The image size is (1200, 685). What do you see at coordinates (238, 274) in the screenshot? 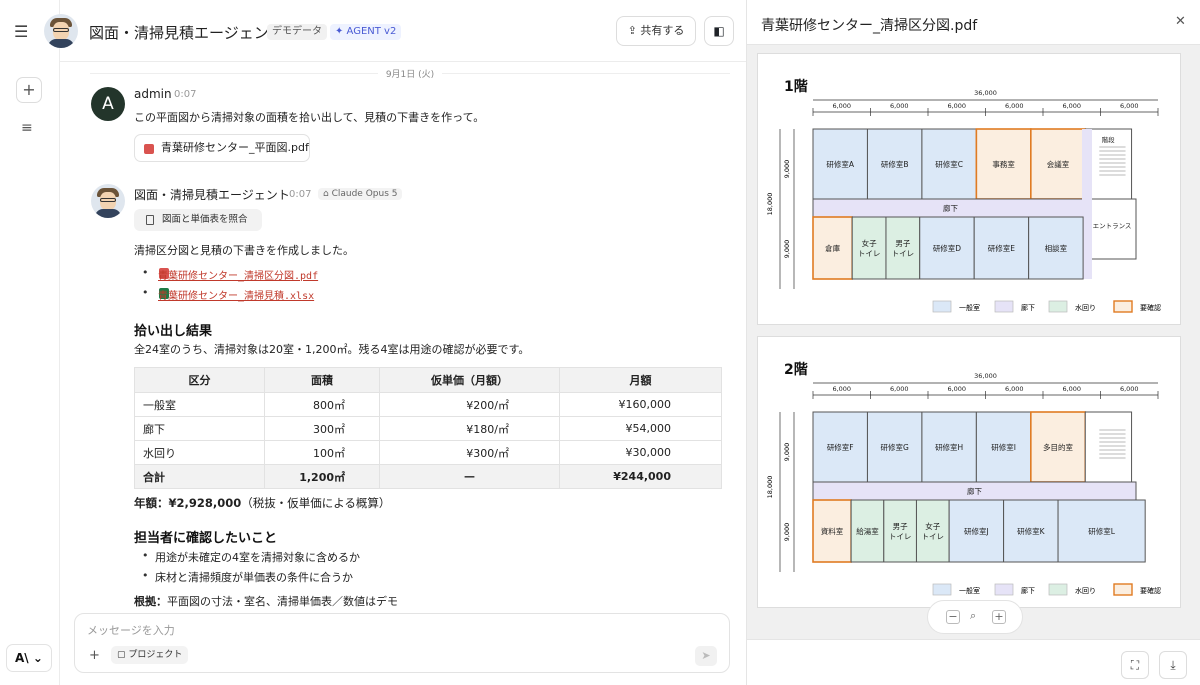
I see `result-pdf-link: 青葉研修センター_清掃区分図.pdf` at bounding box center [238, 274].